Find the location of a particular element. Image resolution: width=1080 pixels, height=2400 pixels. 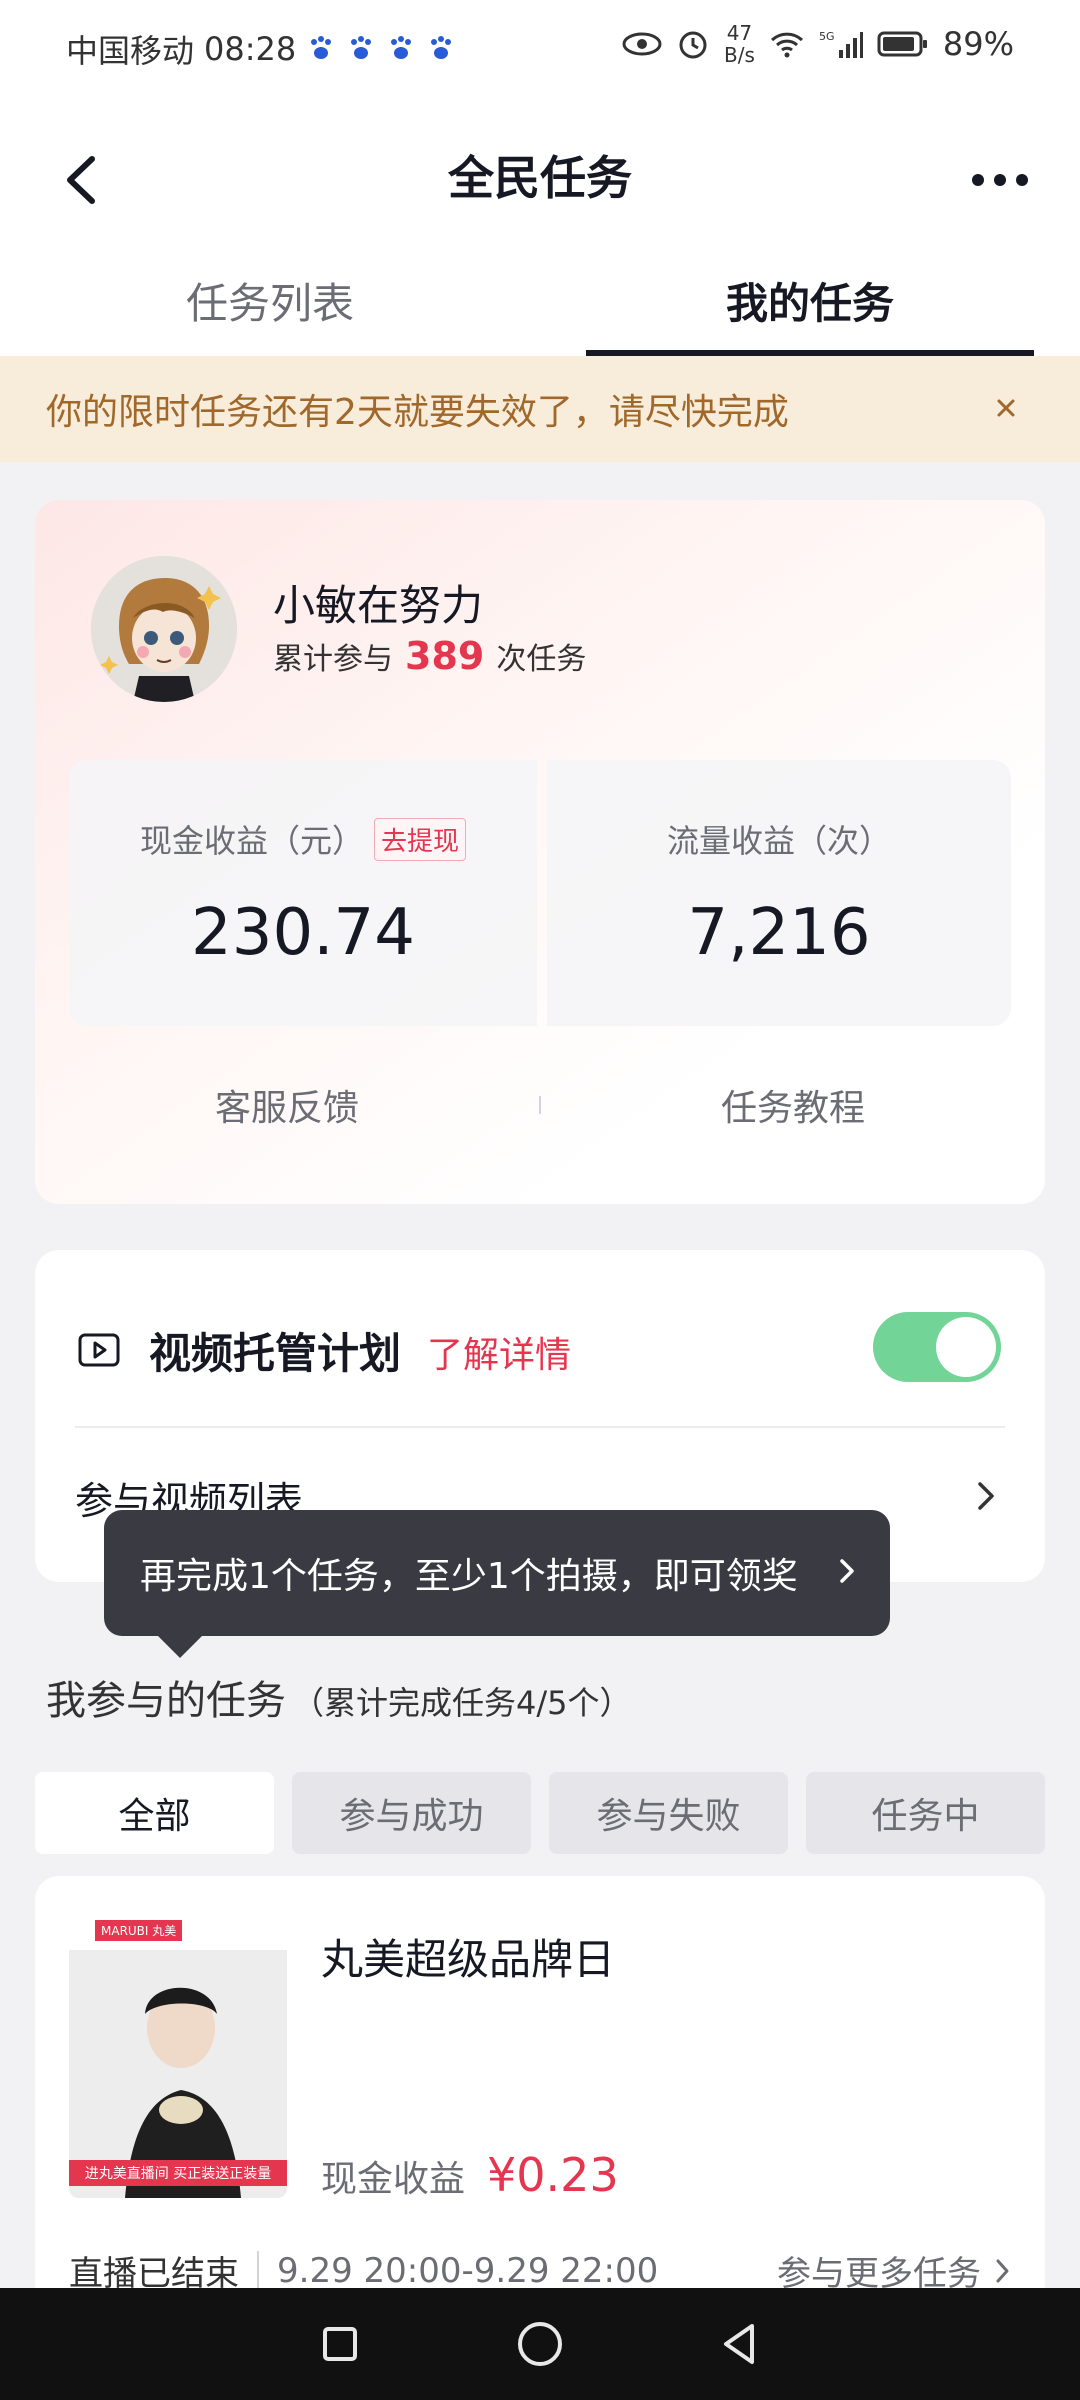

net-speed-value: 47 is located at coordinates (739, 33).